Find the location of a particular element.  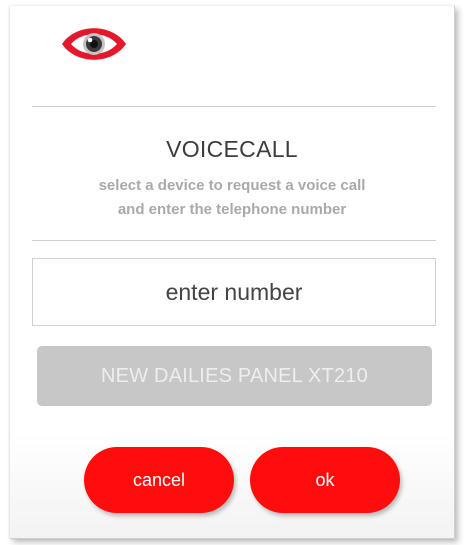

subtitle-line-1: select a device to request a voice call is located at coordinates (232, 185).